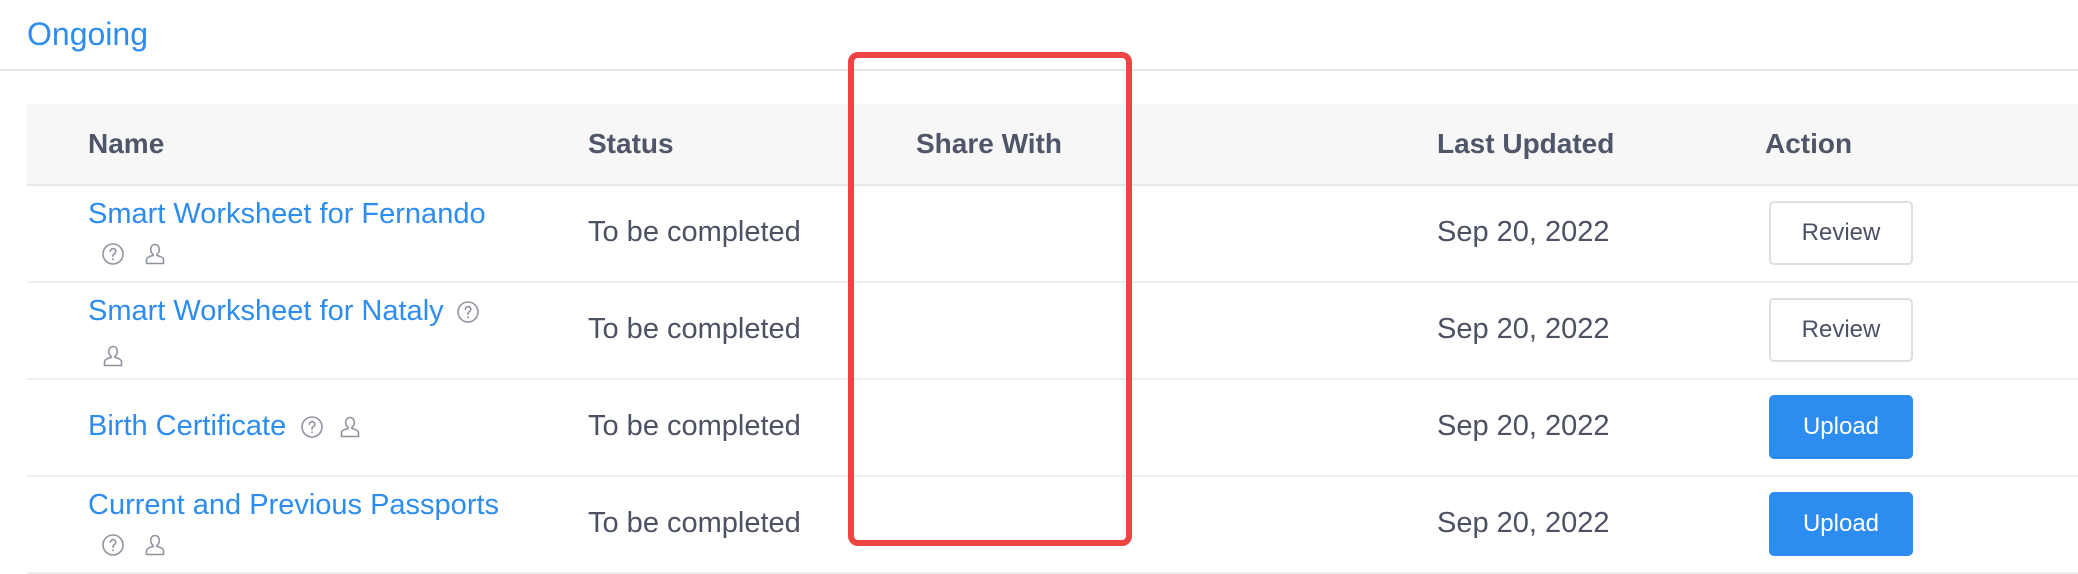  Describe the element at coordinates (126, 143) in the screenshot. I see `header-name: Name` at that location.